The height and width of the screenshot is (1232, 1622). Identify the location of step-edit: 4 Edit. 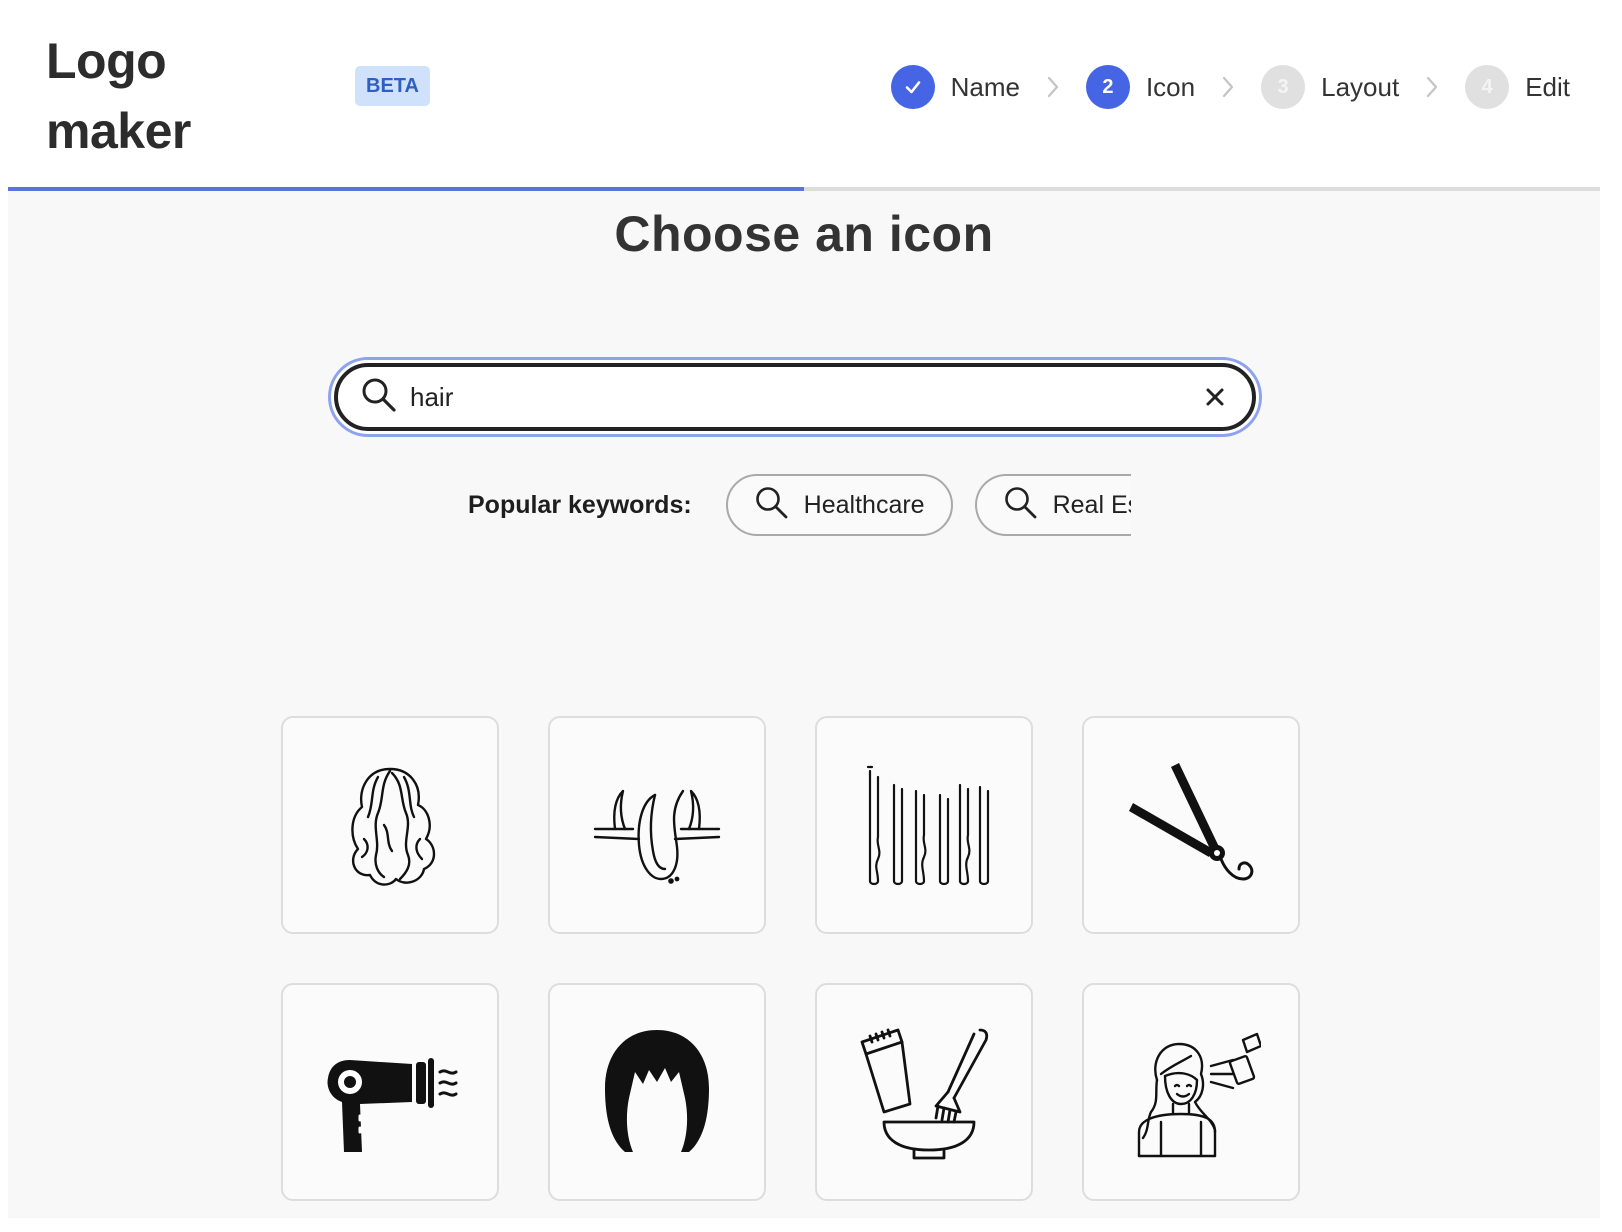
(1517, 87).